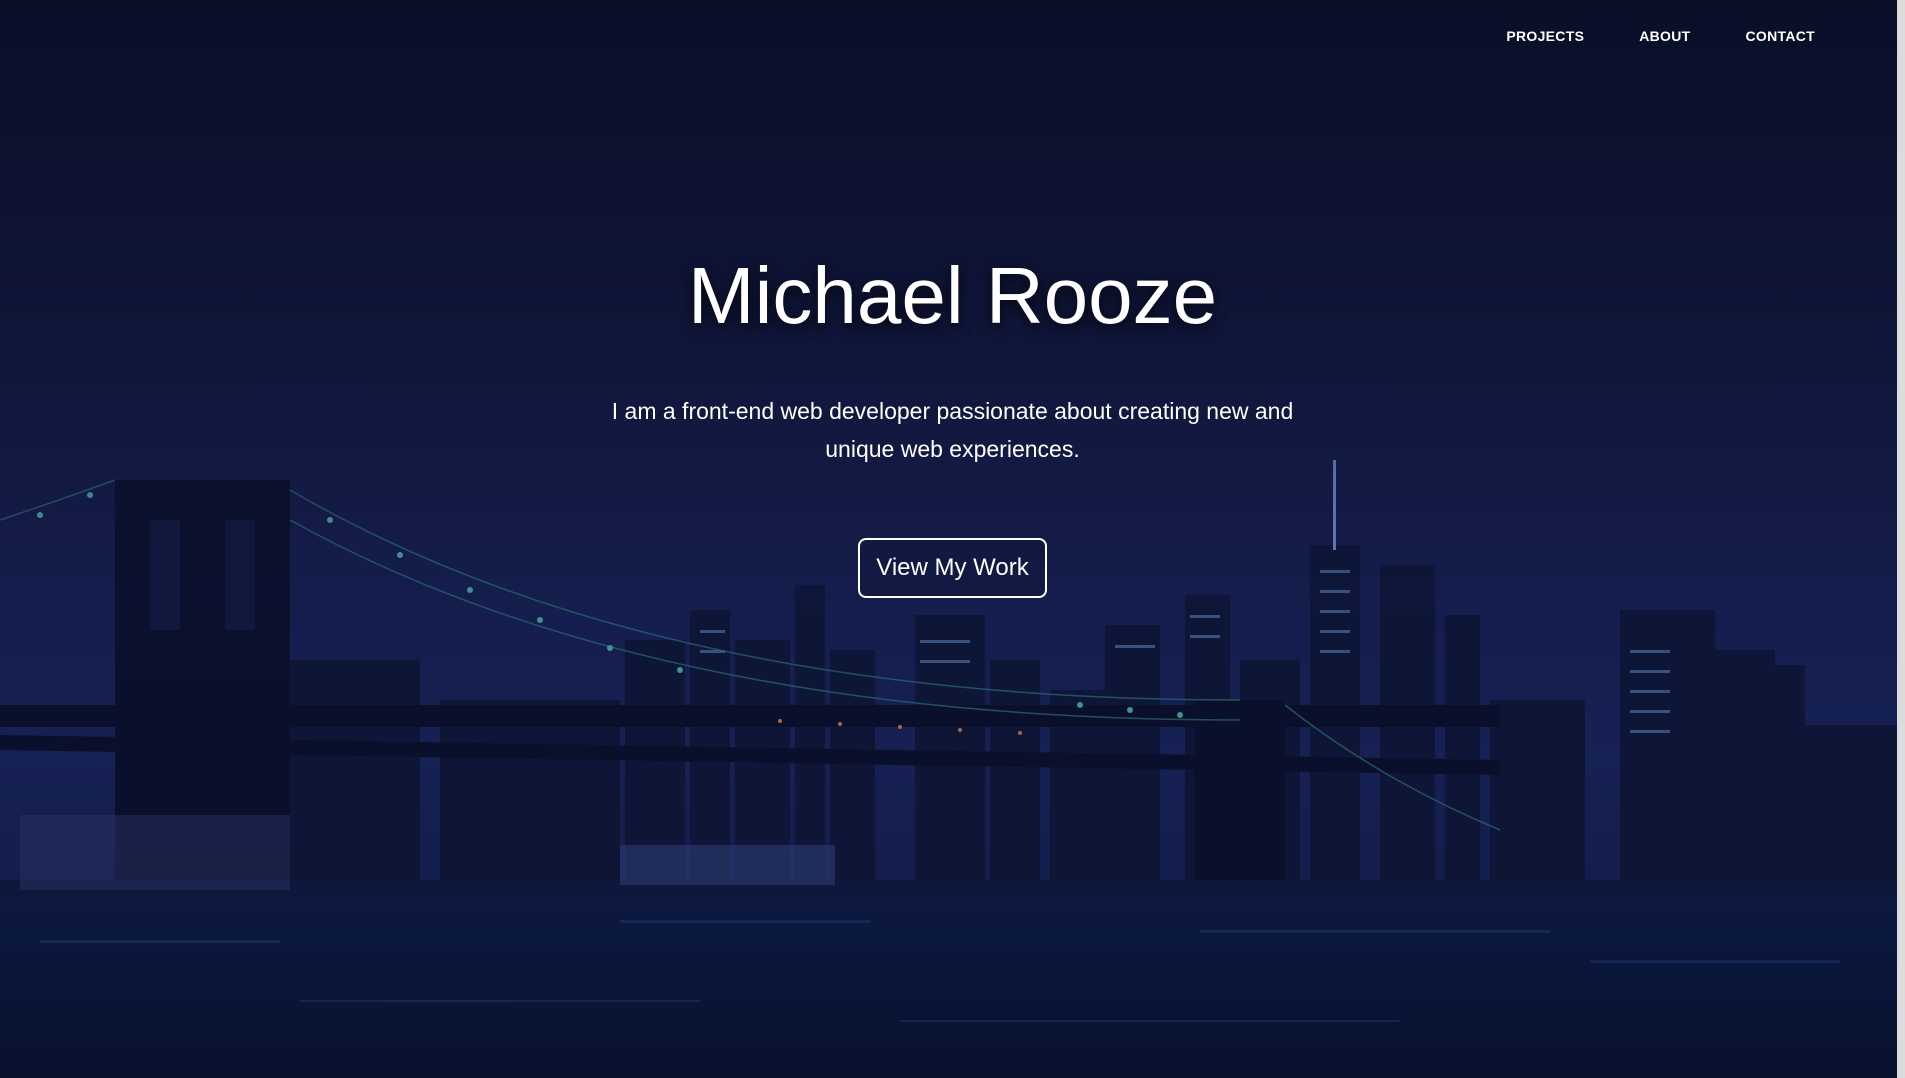  I want to click on page-scrollbar, so click(1901, 539).